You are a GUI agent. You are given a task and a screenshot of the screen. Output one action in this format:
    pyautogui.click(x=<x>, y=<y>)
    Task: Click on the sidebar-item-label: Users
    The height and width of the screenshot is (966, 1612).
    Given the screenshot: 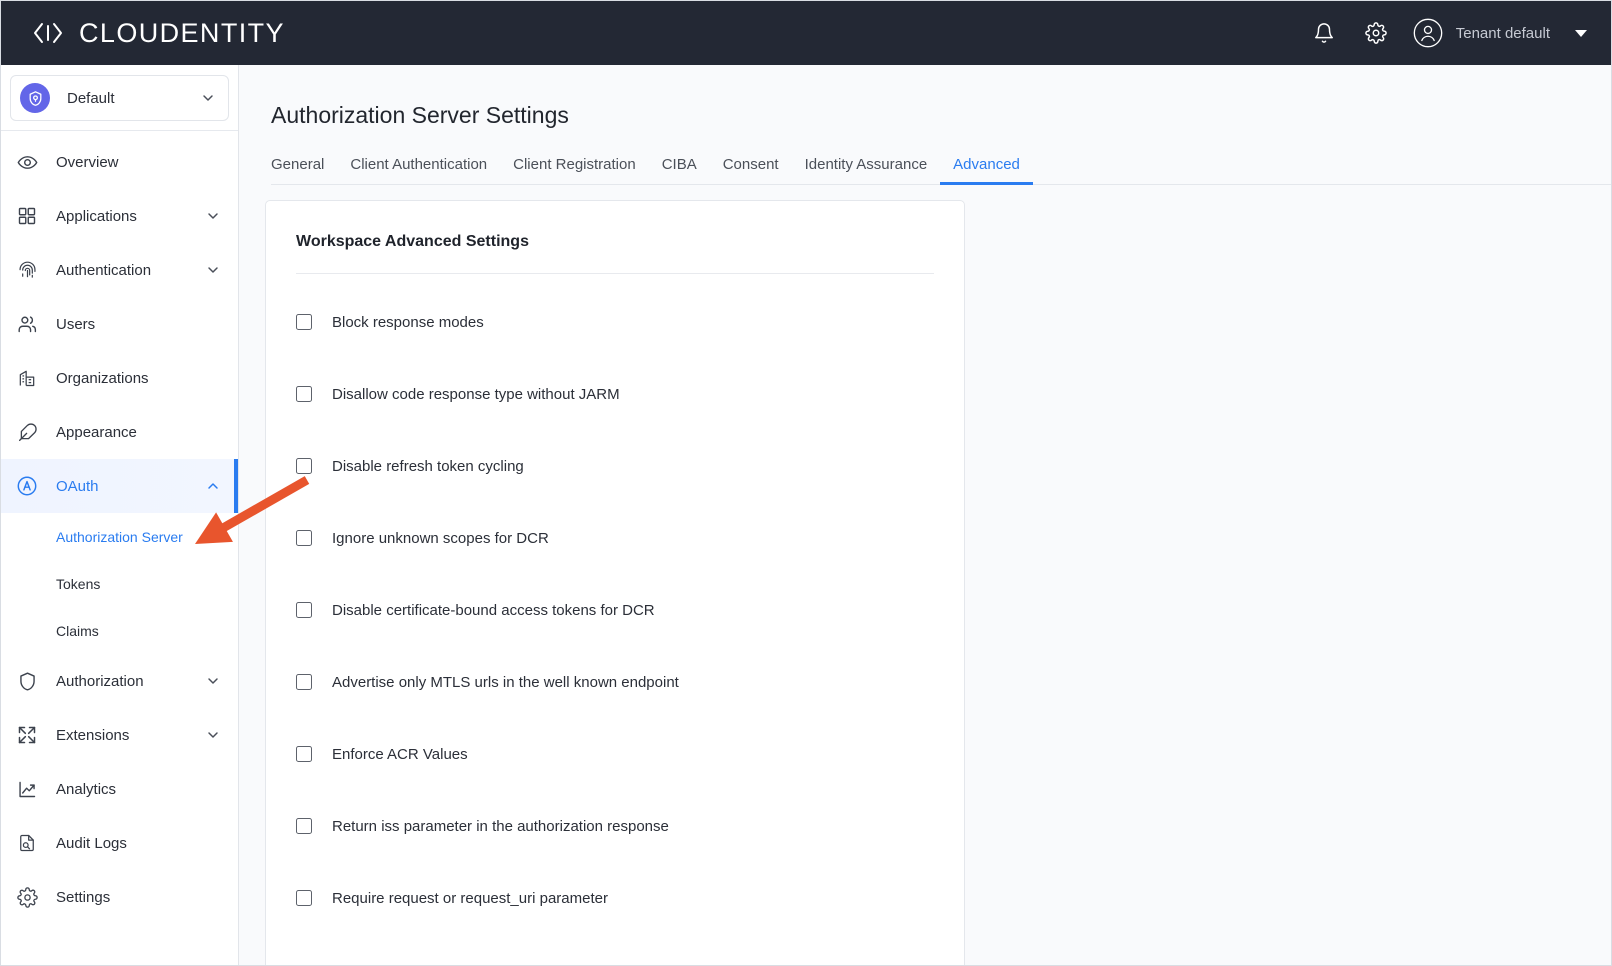 What is the action you would take?
    pyautogui.click(x=76, y=324)
    